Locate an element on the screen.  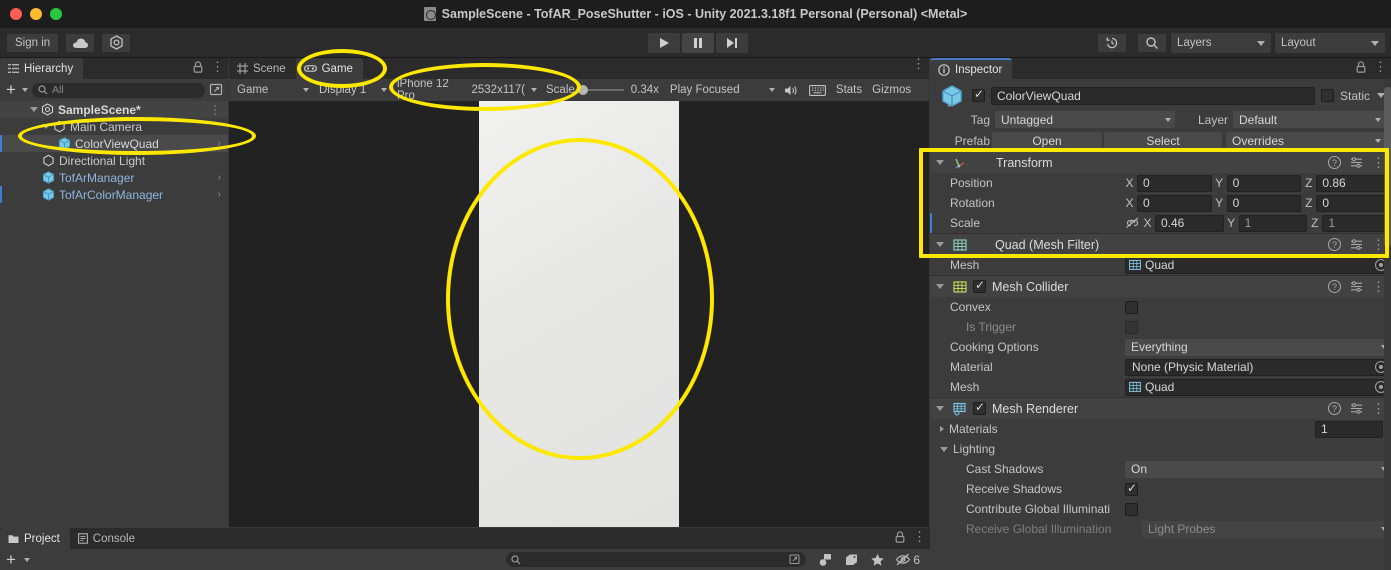
tag-dropdown: Untagged is located at coordinates (1085, 119).